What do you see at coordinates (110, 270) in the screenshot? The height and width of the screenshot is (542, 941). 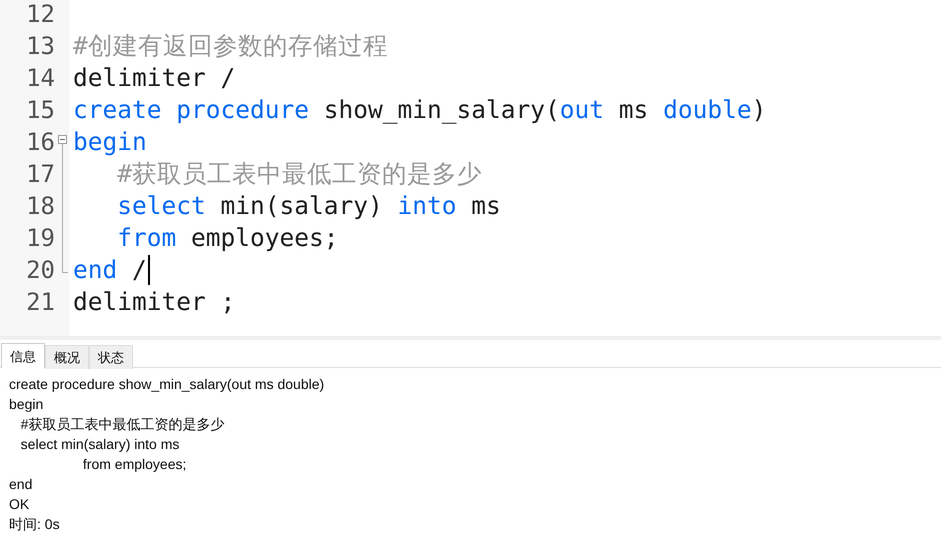 I see `code-line: end /` at bounding box center [110, 270].